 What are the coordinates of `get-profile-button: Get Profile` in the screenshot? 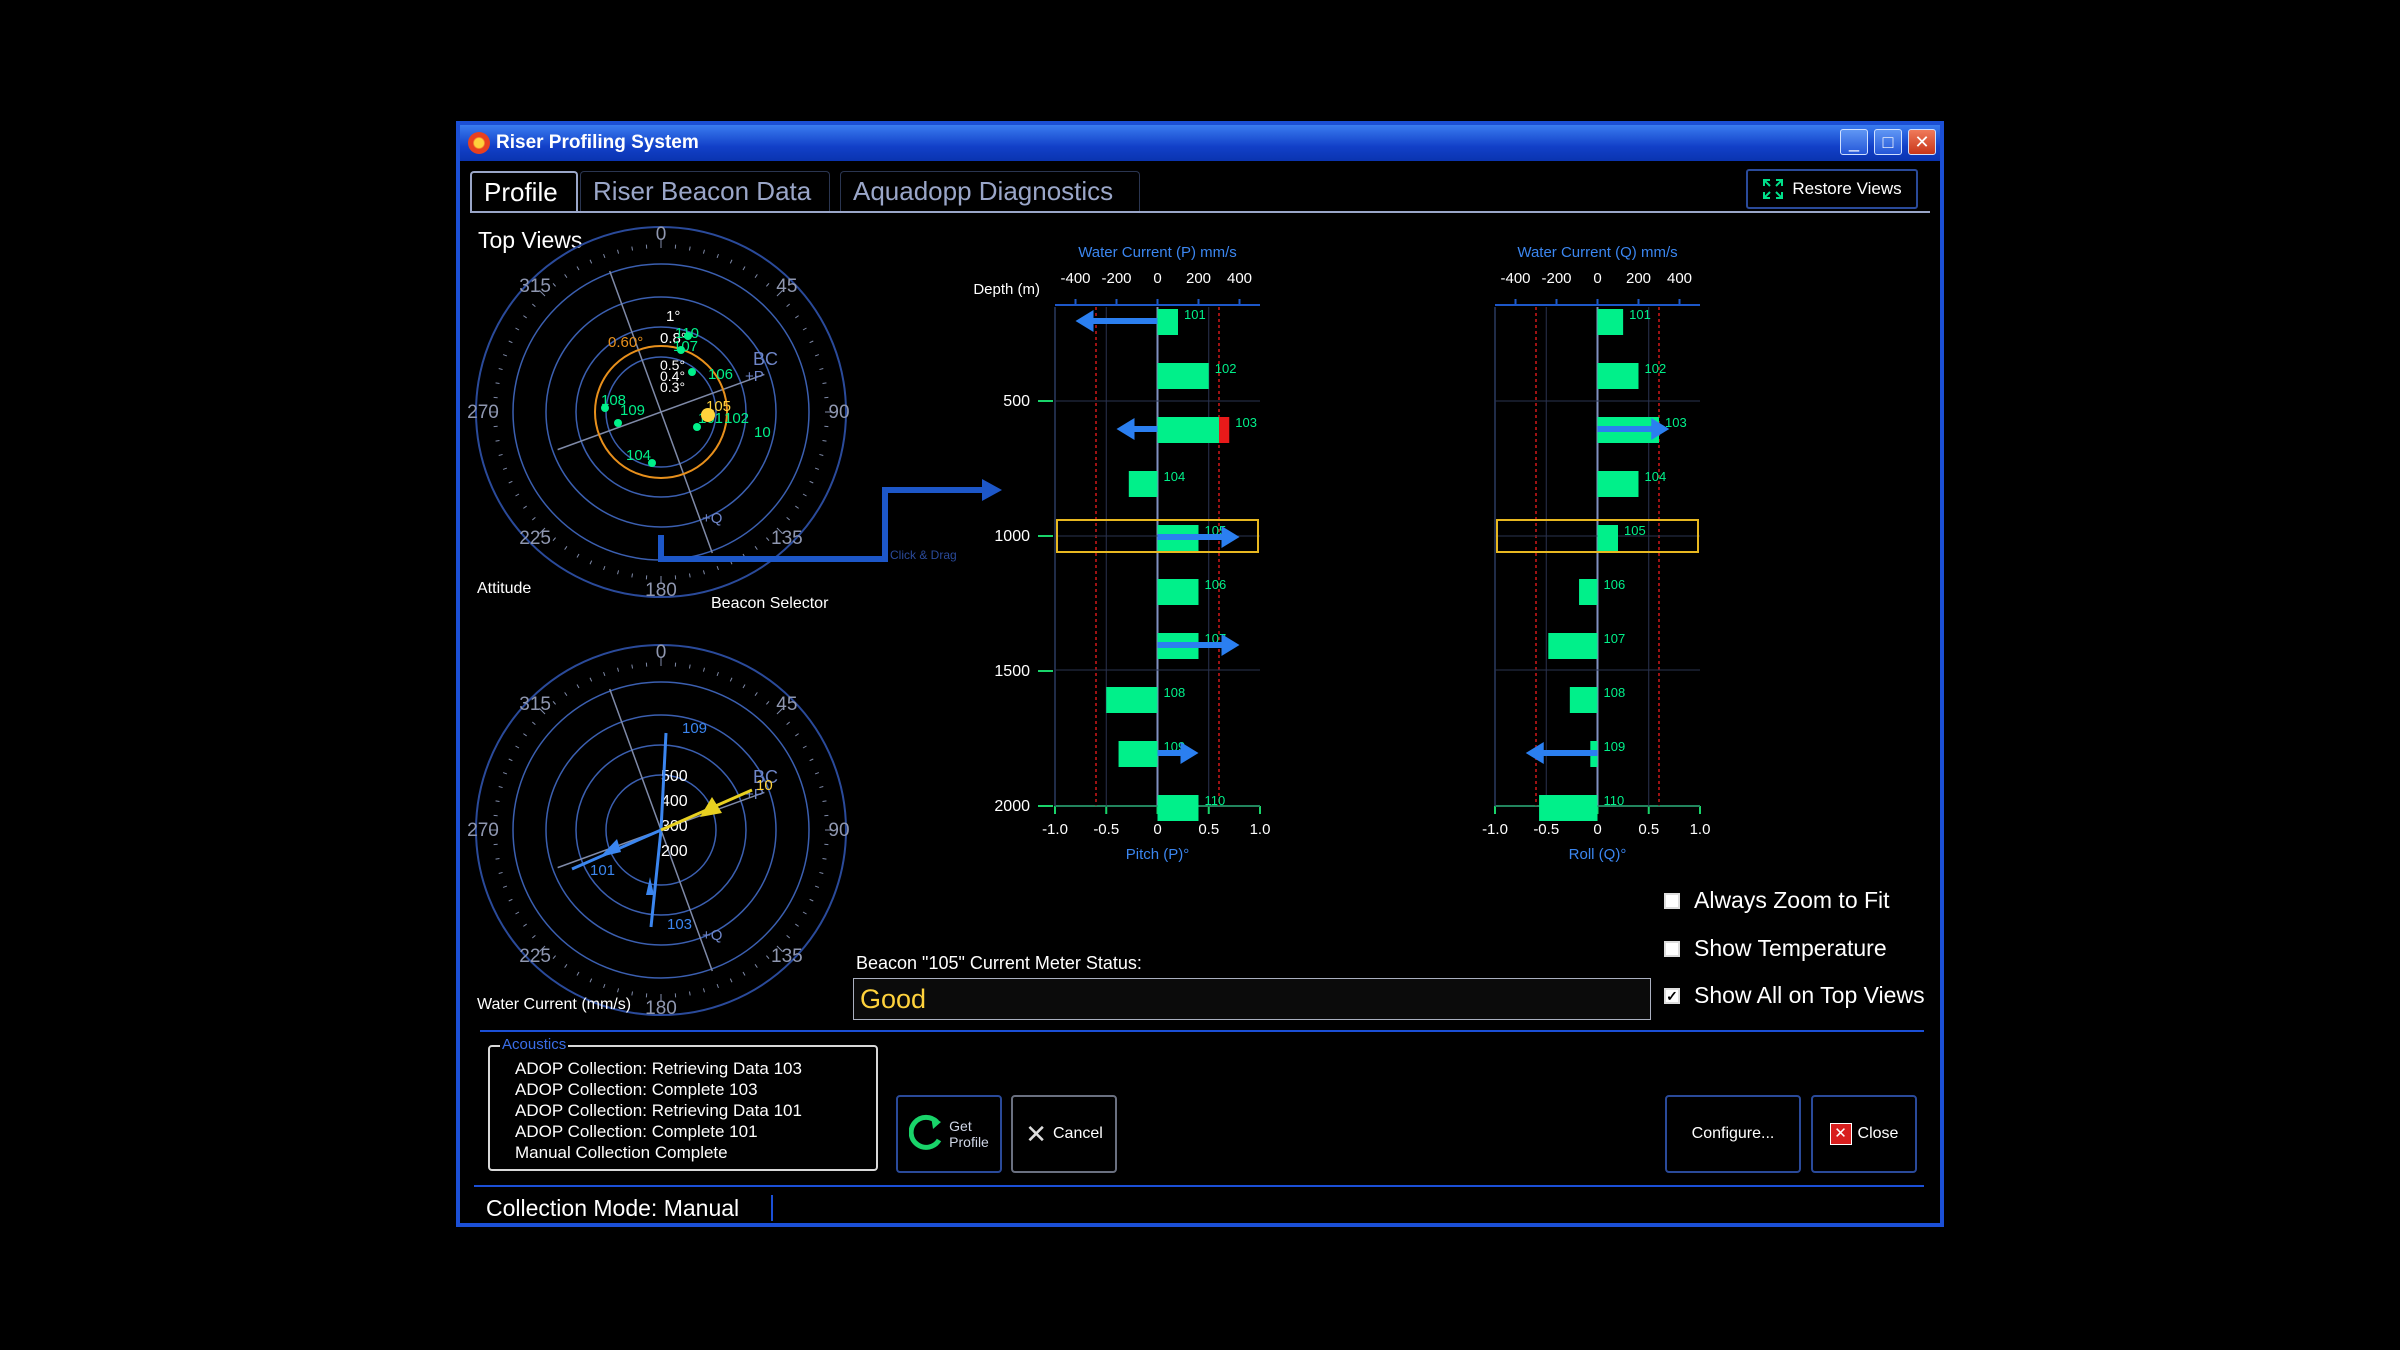 It's located at (949, 1134).